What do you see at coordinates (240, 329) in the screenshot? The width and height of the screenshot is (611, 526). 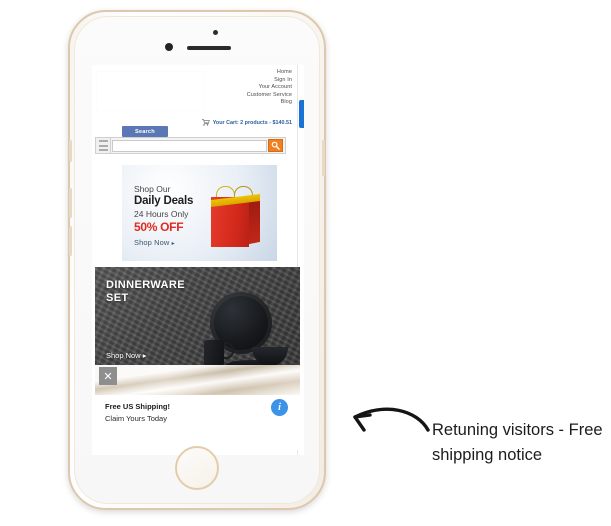 I see `dinnerware-set-image` at bounding box center [240, 329].